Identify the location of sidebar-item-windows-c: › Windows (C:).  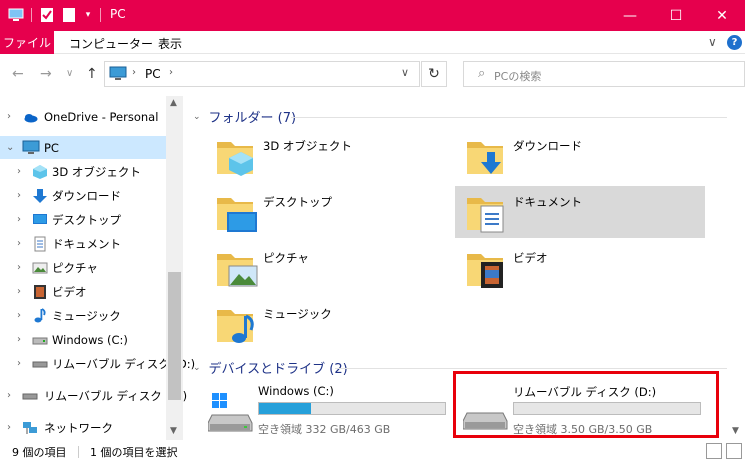
(83, 339).